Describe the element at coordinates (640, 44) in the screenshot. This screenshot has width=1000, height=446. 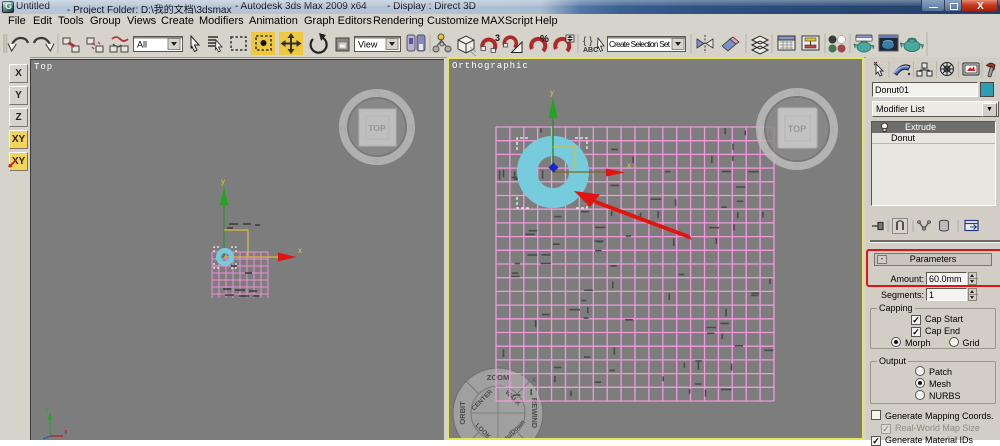
I see `svg-text: Create Selection Set` at that location.